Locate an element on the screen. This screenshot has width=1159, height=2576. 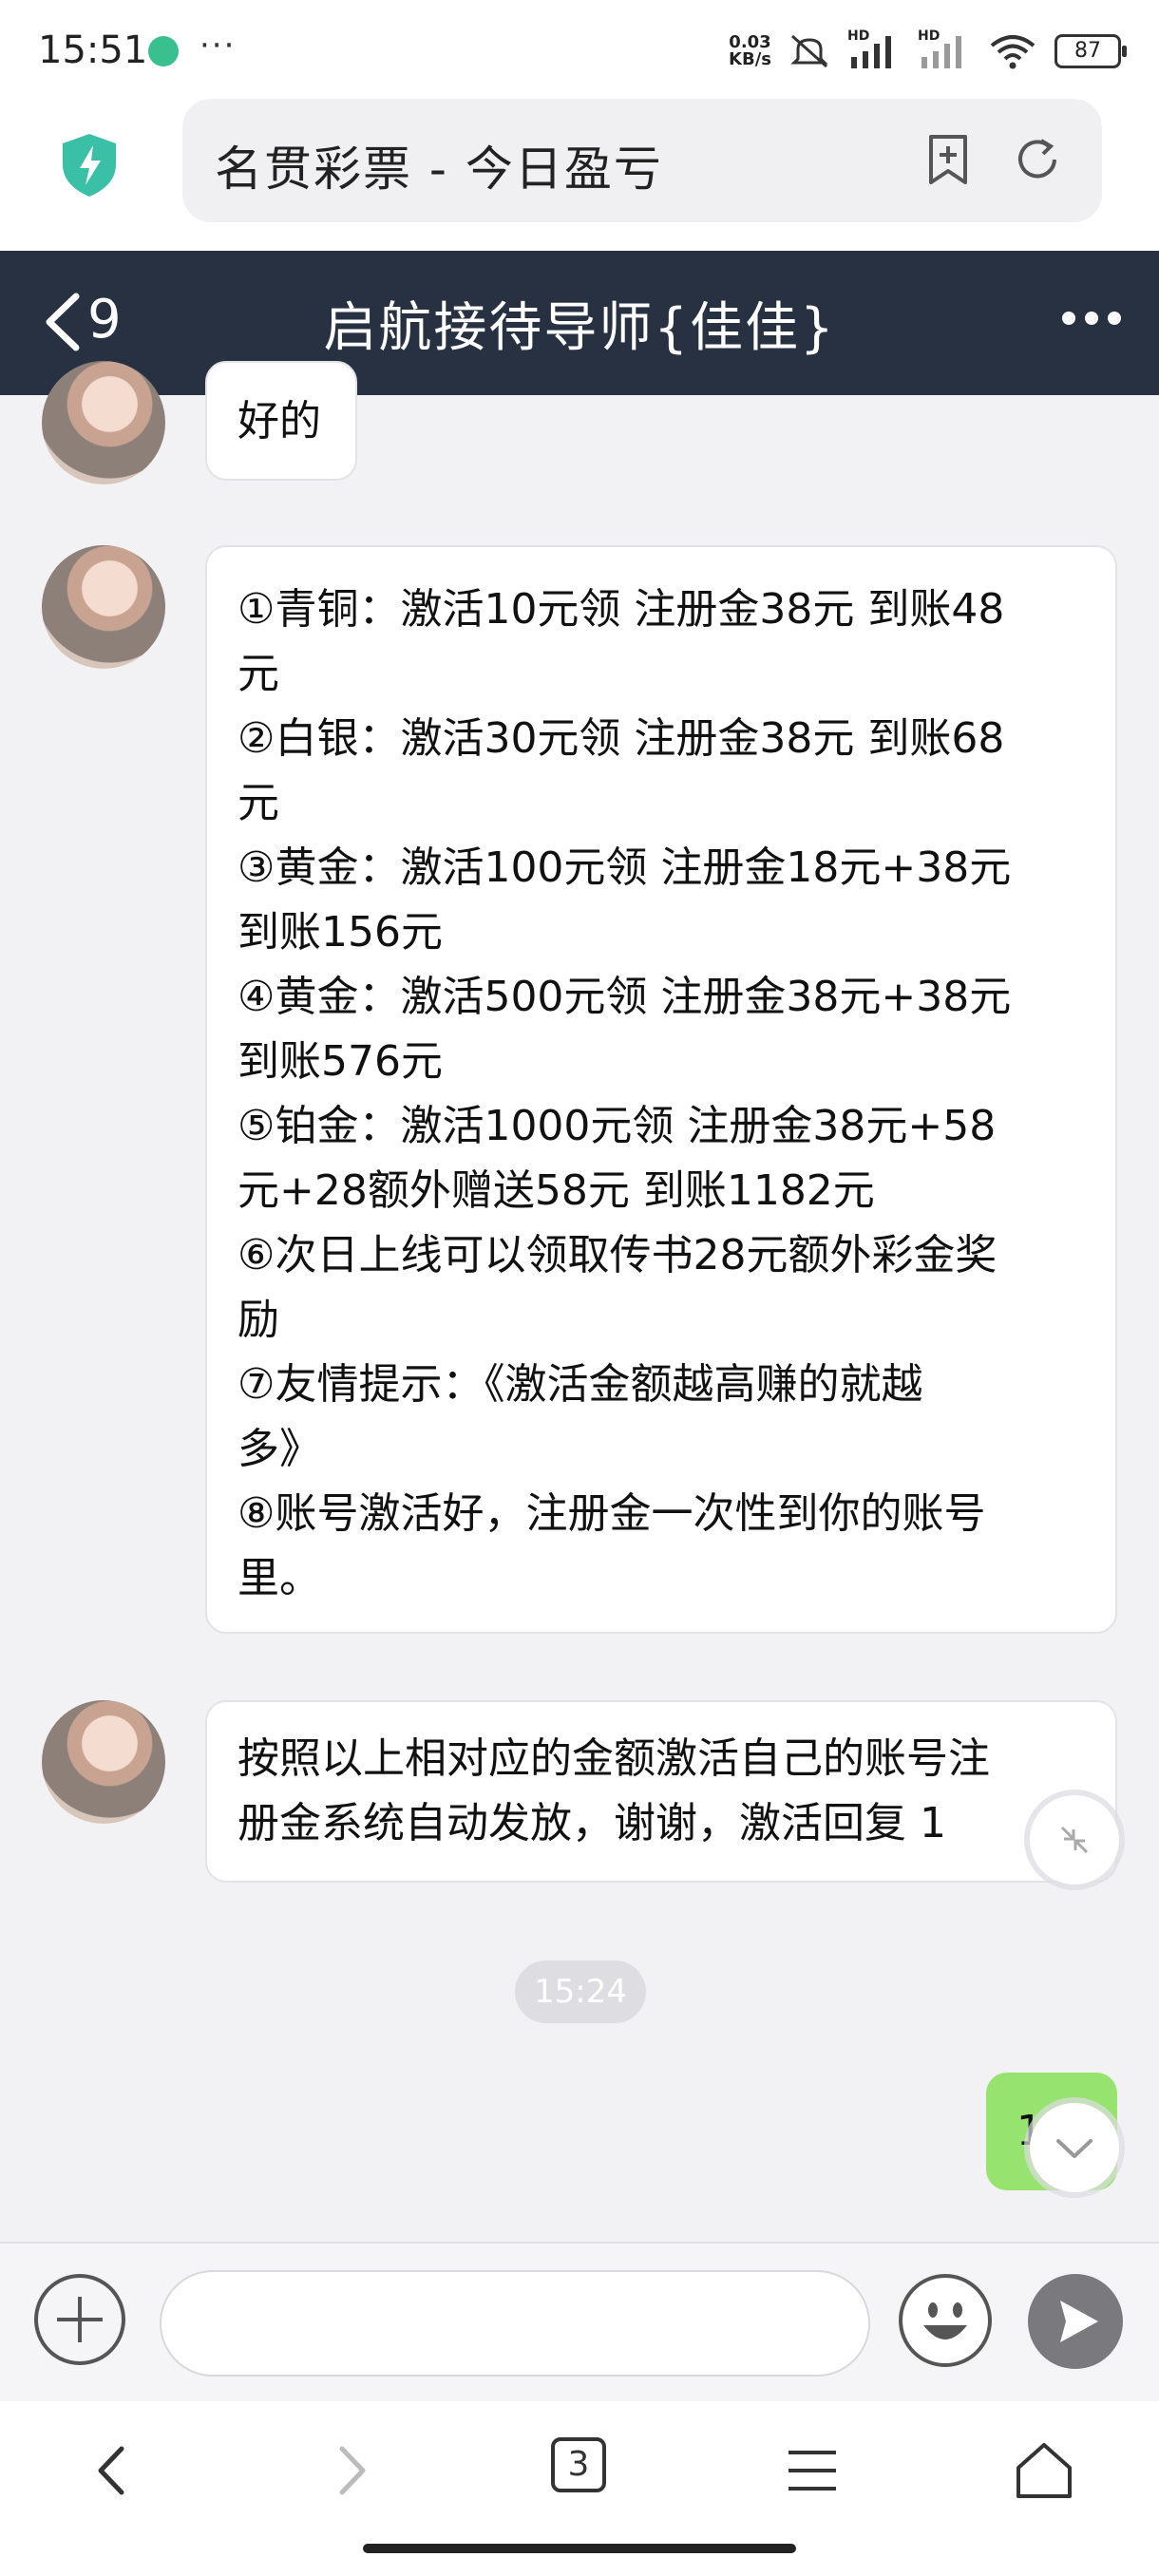
message-line: ⑧账号激活好，注册金一次性到你的账号 is located at coordinates (612, 1513).